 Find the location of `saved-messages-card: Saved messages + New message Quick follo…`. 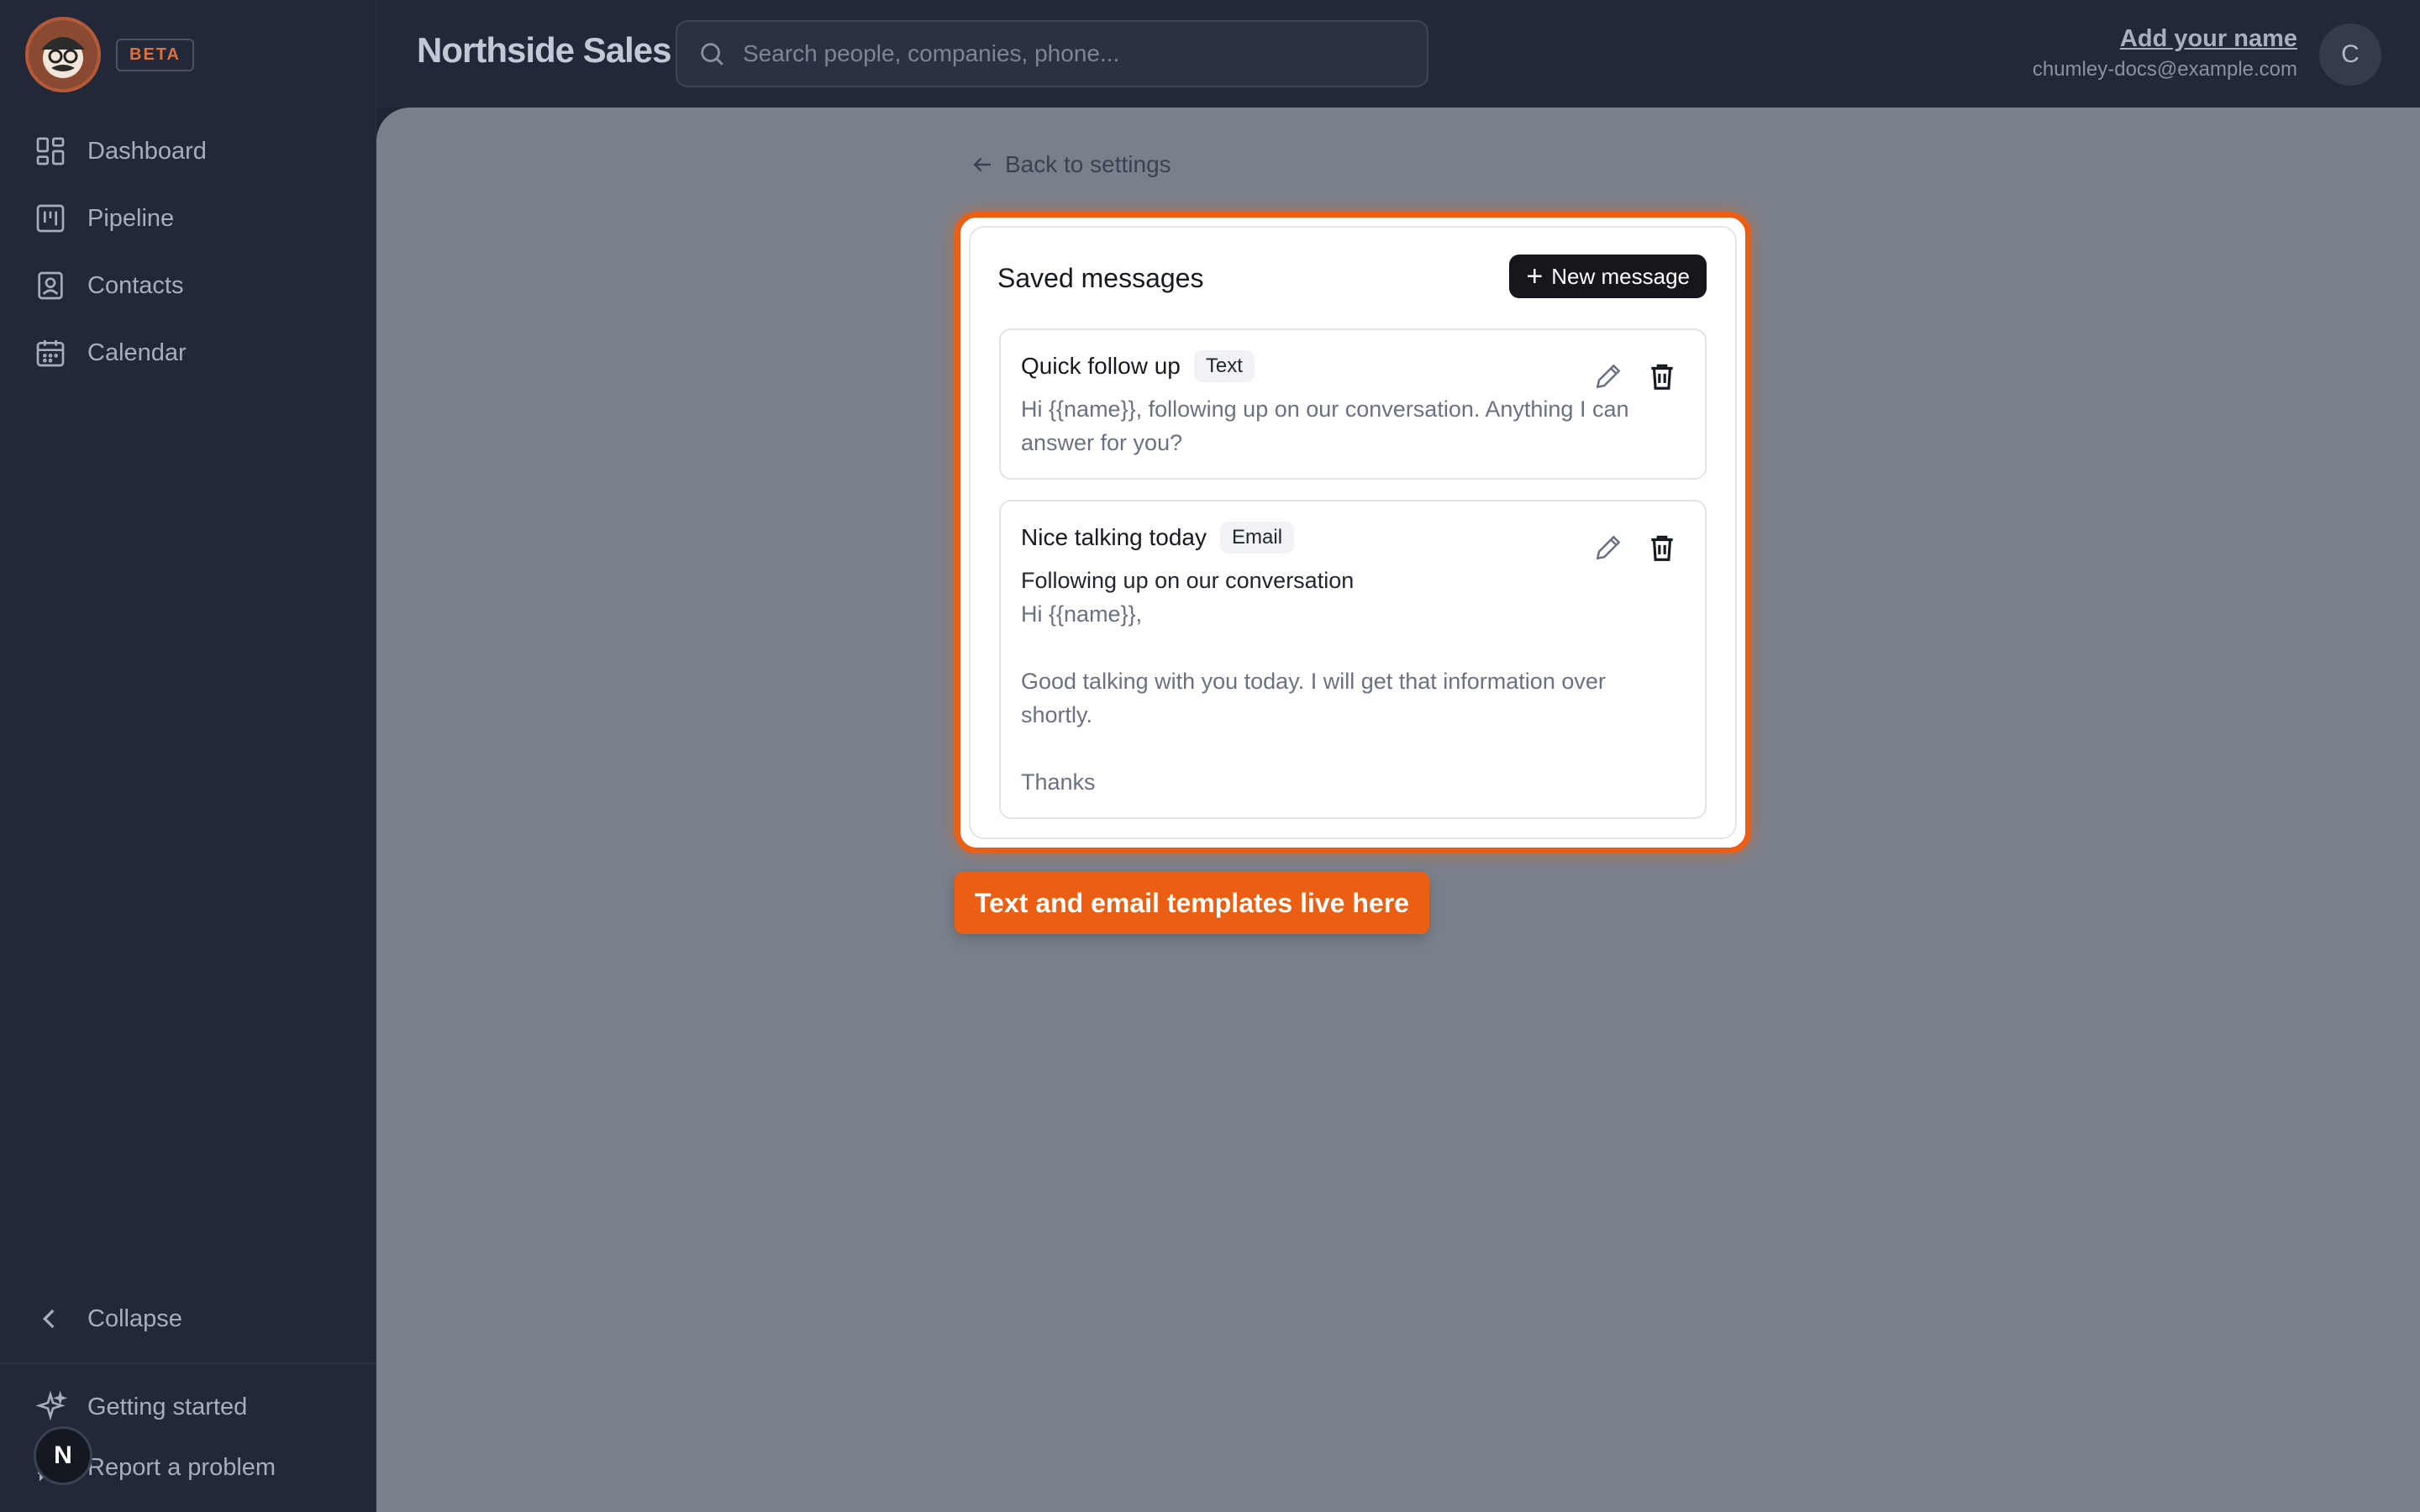

saved-messages-card: Saved messages + New message Quick follo… is located at coordinates (1353, 532).